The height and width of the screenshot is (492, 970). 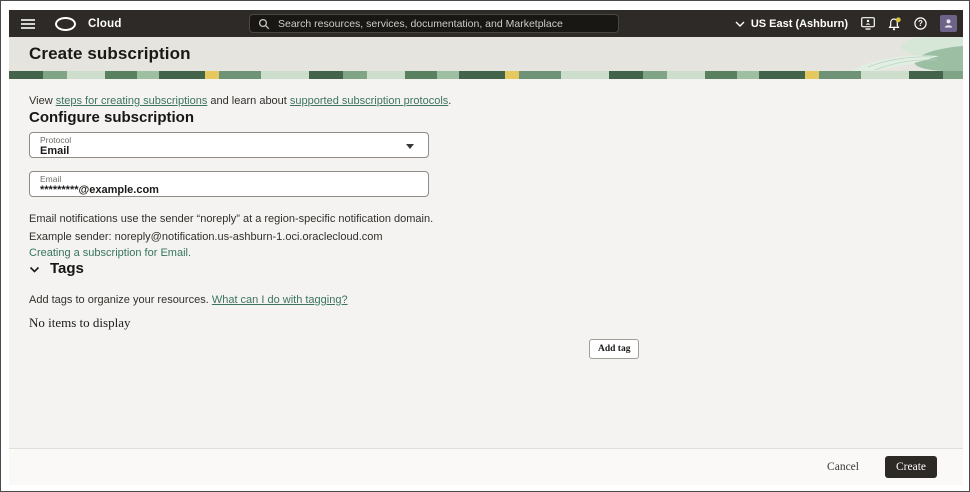 What do you see at coordinates (56, 140) in the screenshot?
I see `protocol-label: Protocol` at bounding box center [56, 140].